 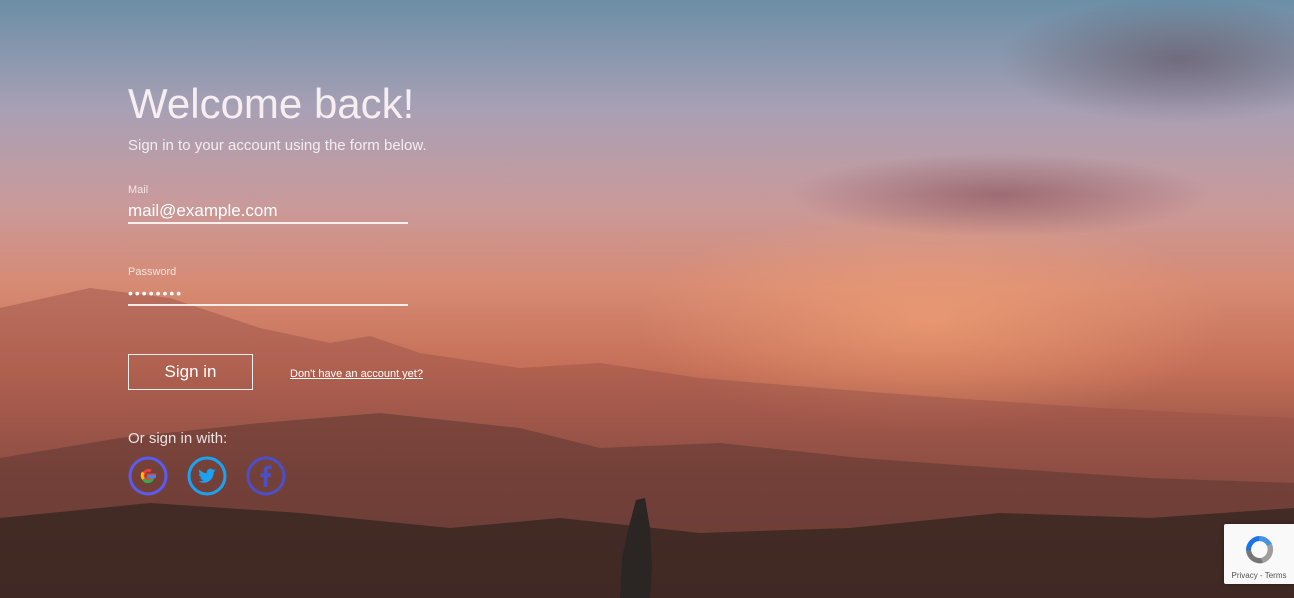 I want to click on password-input: ••••••••, so click(x=268, y=294).